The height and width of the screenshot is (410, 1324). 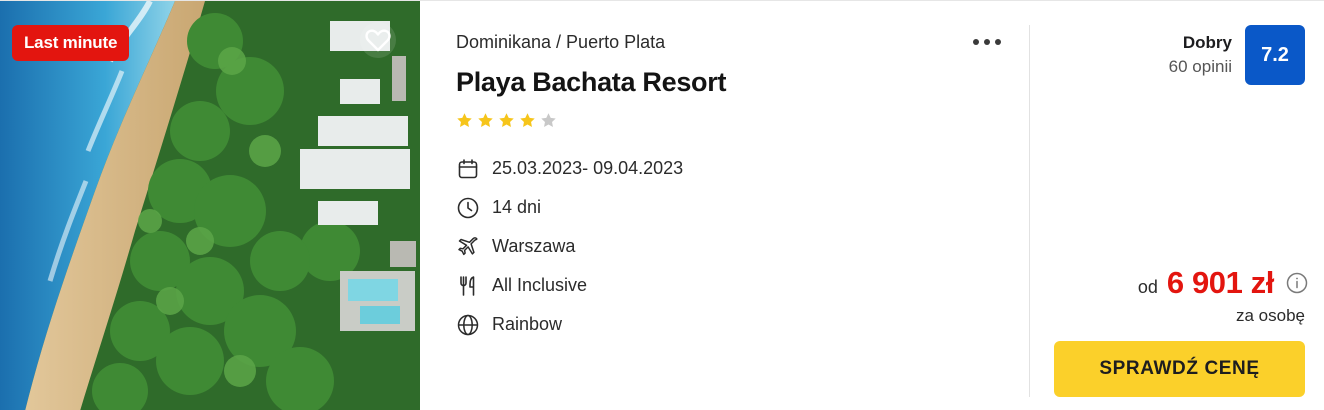 I want to click on price-per-person: za osobę, so click(x=1270, y=315).